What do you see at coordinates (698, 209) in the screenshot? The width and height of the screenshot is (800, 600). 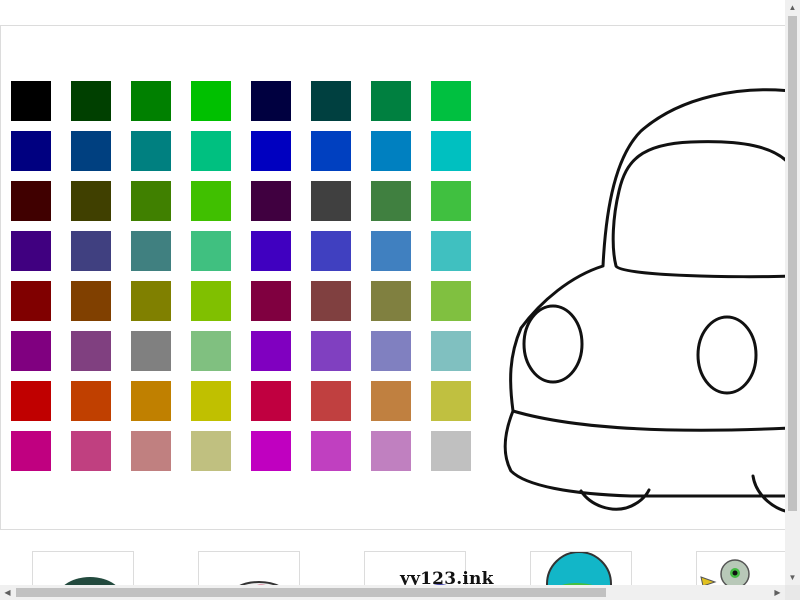 I see `car-window` at bounding box center [698, 209].